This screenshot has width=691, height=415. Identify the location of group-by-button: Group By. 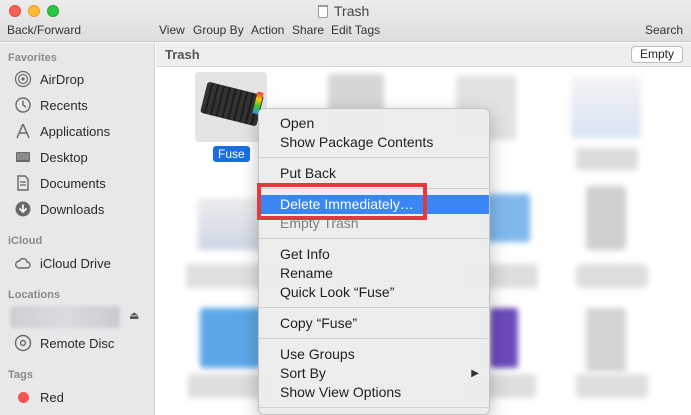
(218, 30).